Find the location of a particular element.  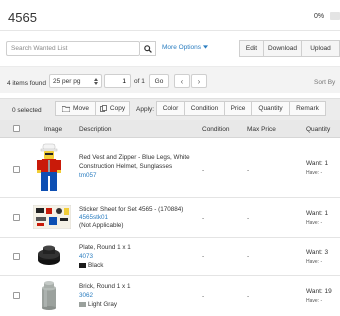

page-title: 4565 is located at coordinates (22, 17).